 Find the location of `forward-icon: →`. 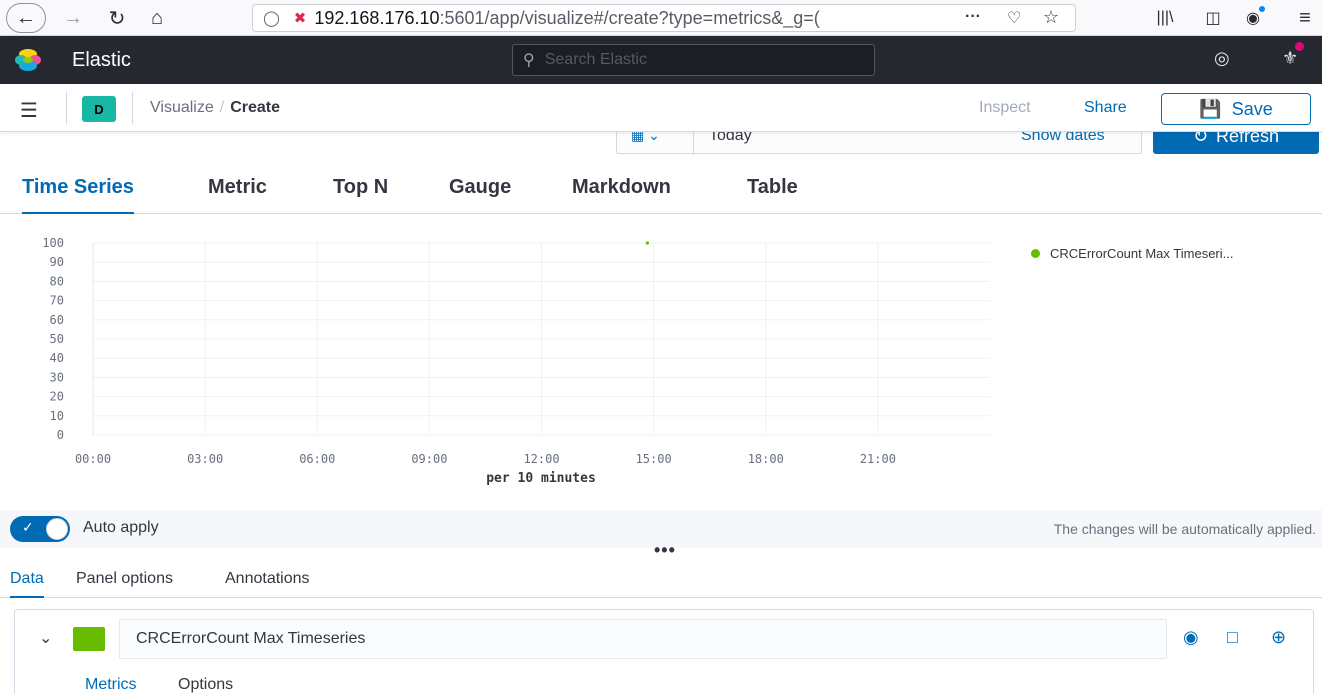

forward-icon: → is located at coordinates (73, 18).